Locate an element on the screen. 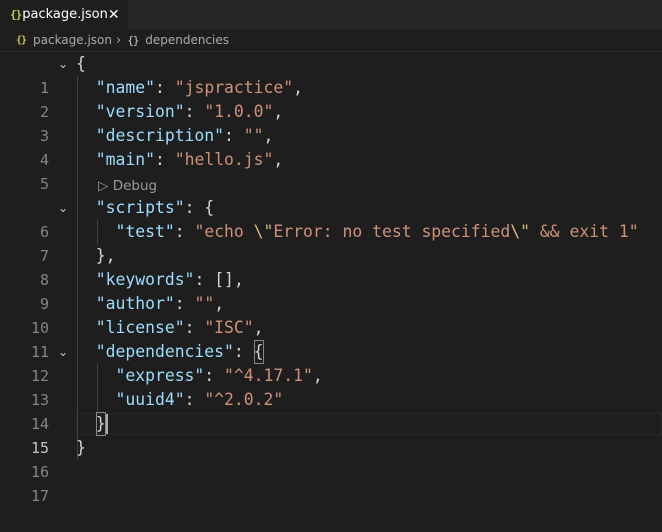  brace: { is located at coordinates (81, 63).